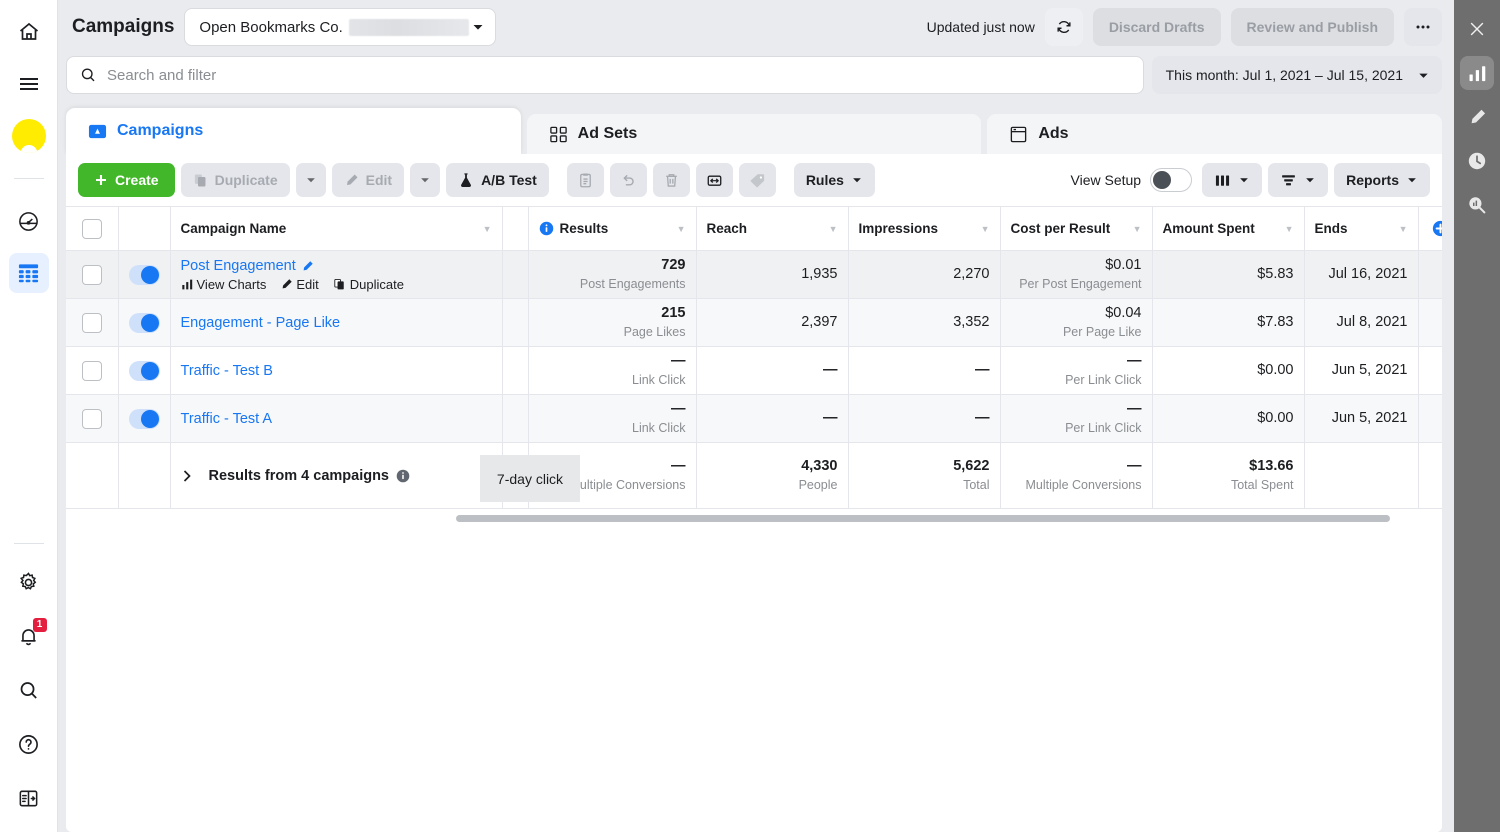 The width and height of the screenshot is (1500, 832). I want to click on refresh-button, so click(1063, 27).